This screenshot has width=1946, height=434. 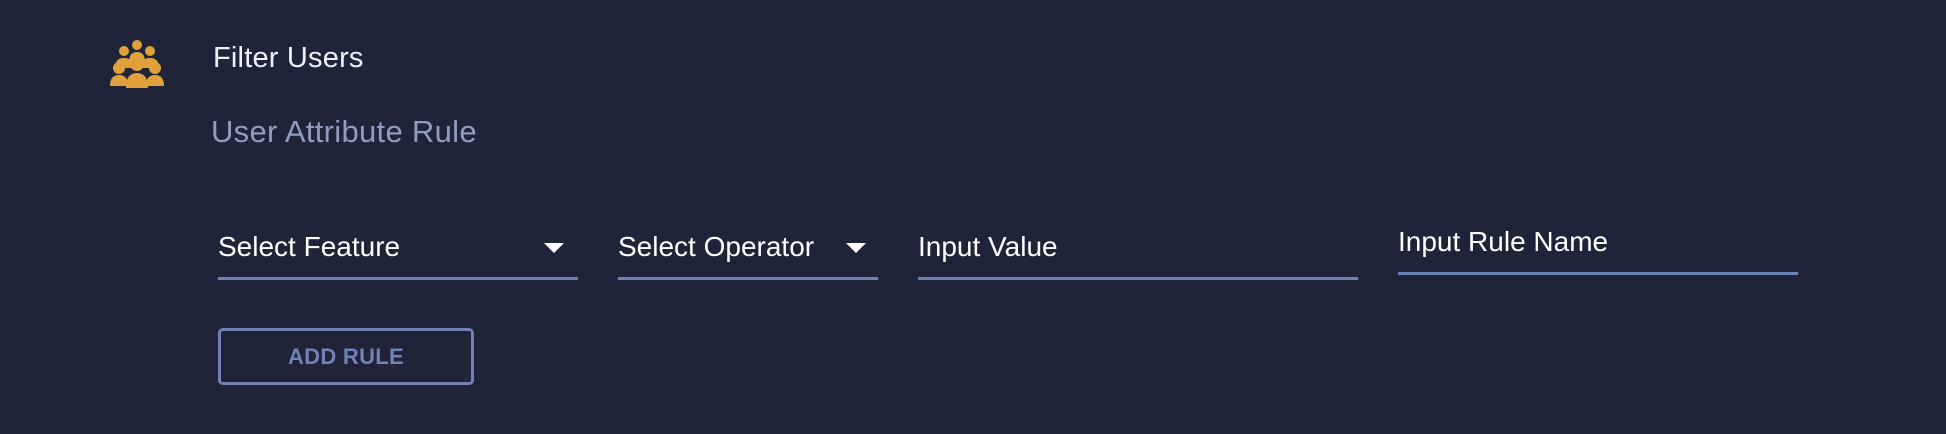 What do you see at coordinates (137, 64) in the screenshot?
I see `users-group-icon` at bounding box center [137, 64].